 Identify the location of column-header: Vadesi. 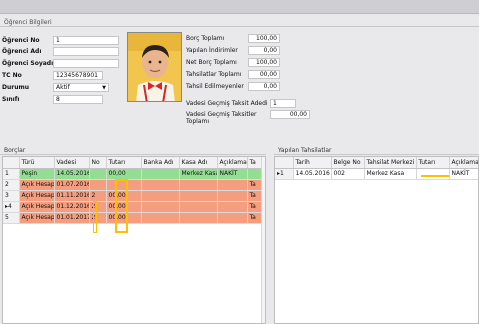
(72, 163).